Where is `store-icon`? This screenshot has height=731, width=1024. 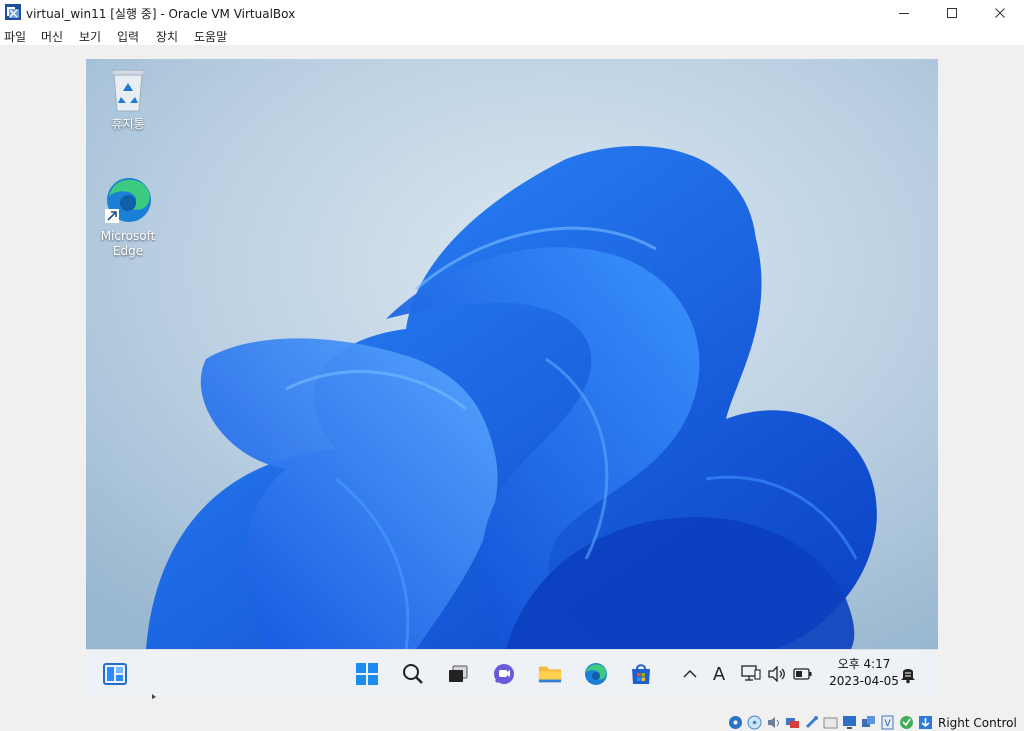 store-icon is located at coordinates (641, 674).